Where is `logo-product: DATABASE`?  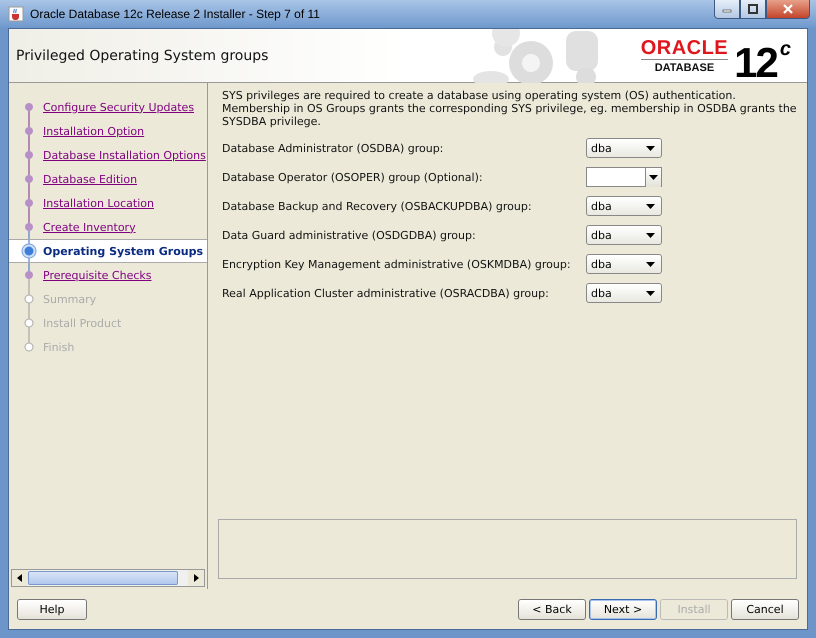 logo-product: DATABASE is located at coordinates (684, 68).